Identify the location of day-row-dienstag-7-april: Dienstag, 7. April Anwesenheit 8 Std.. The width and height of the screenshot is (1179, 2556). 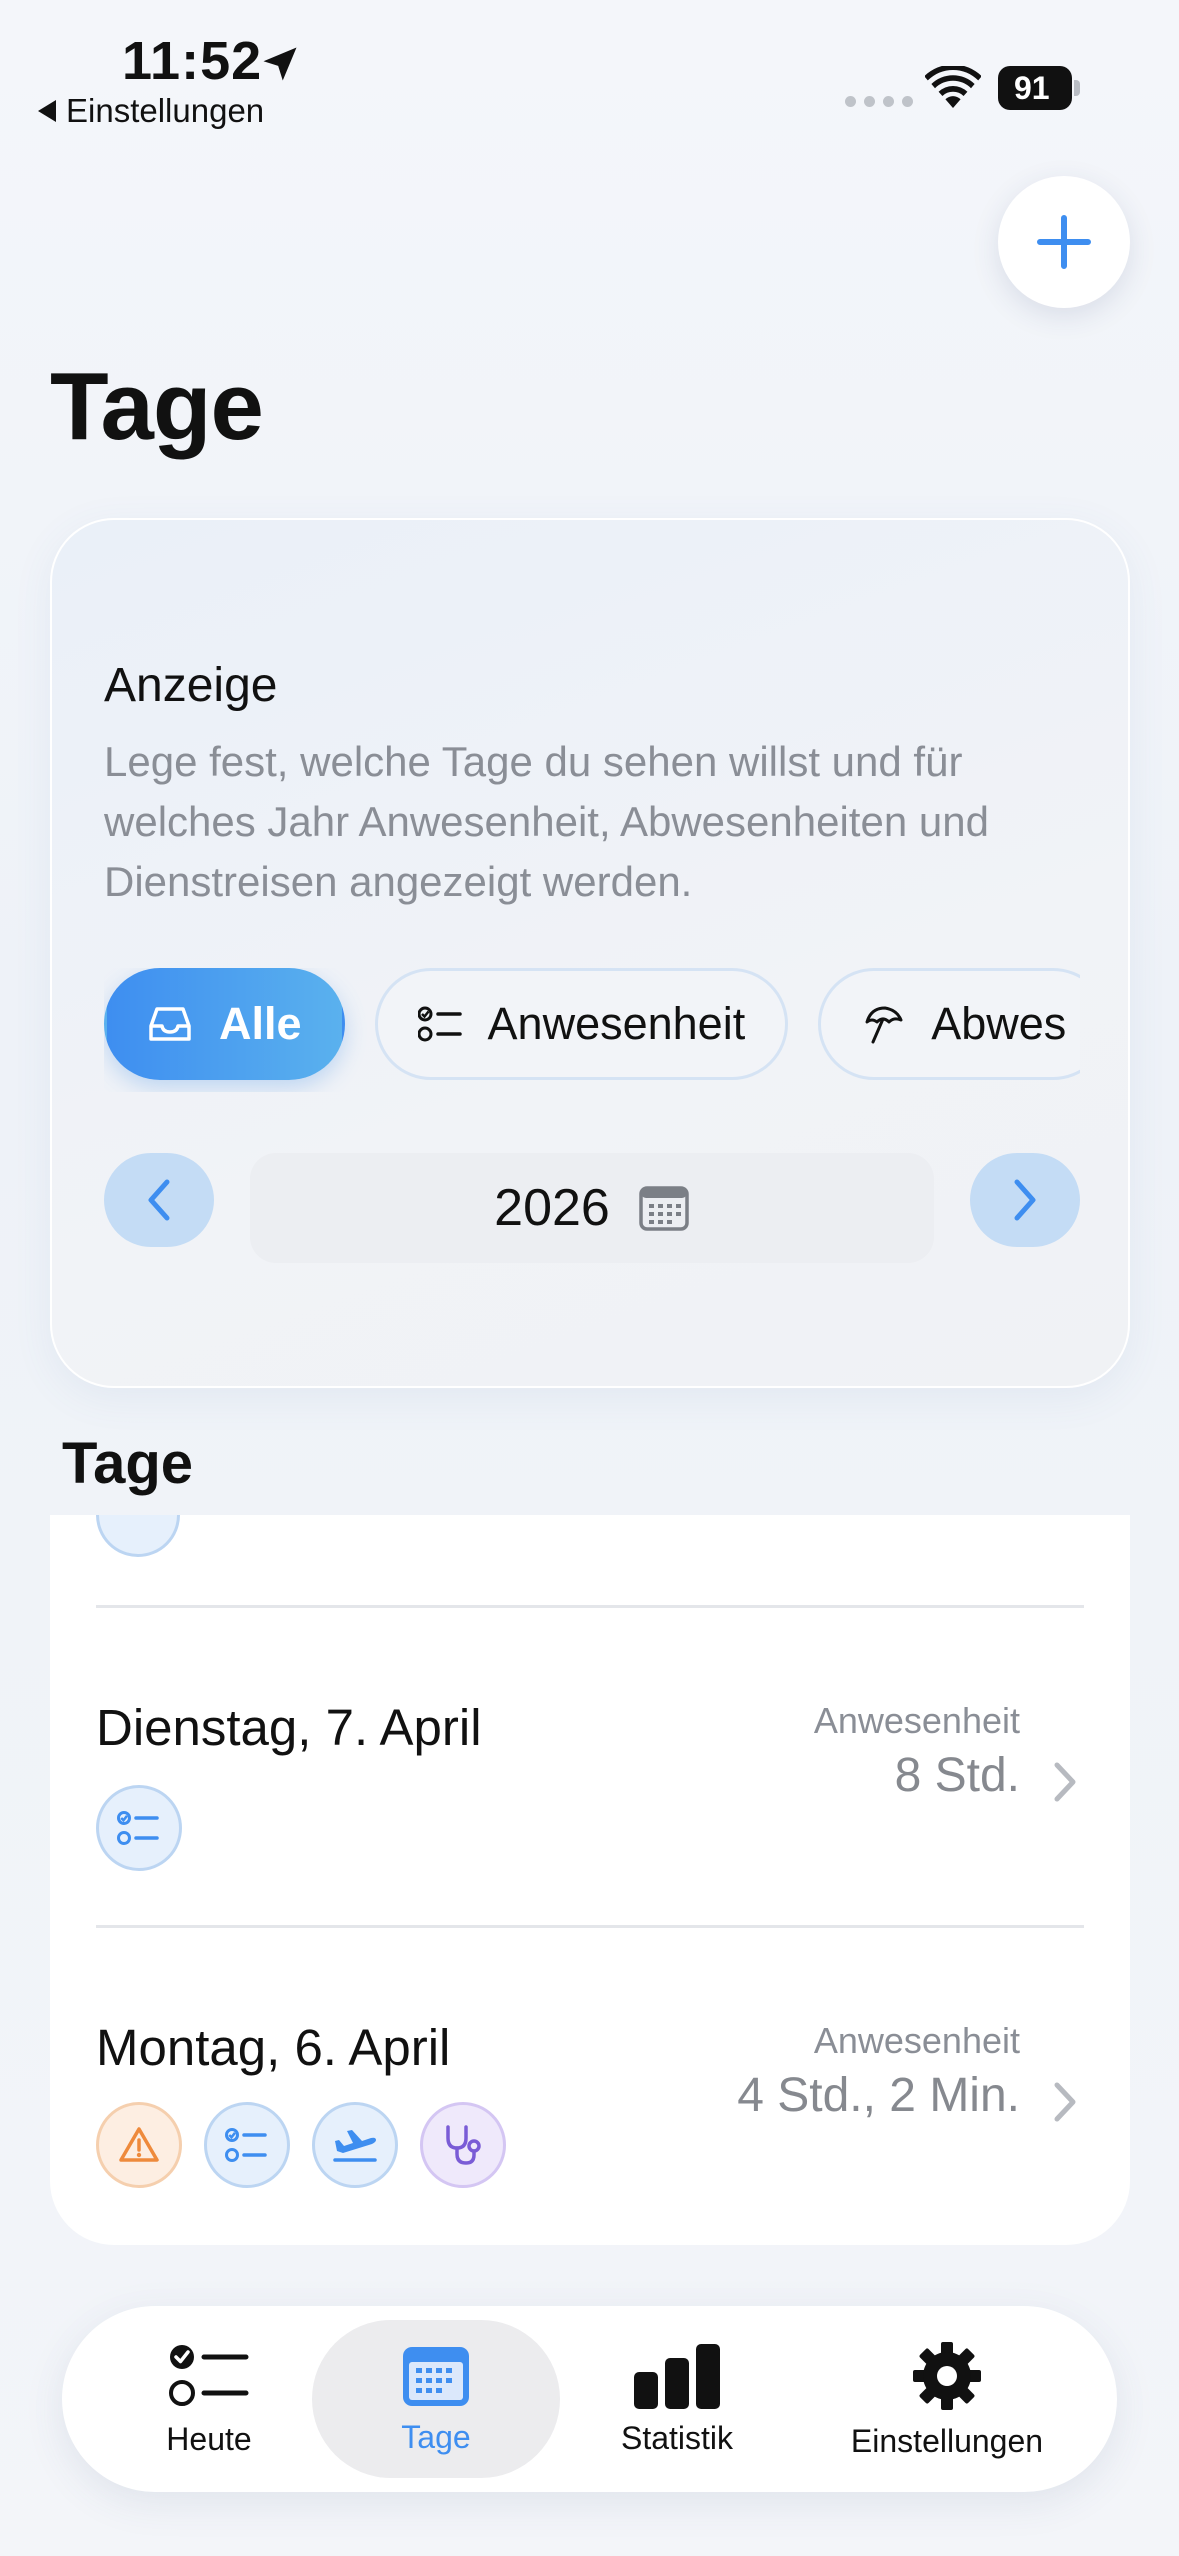
(590, 1770).